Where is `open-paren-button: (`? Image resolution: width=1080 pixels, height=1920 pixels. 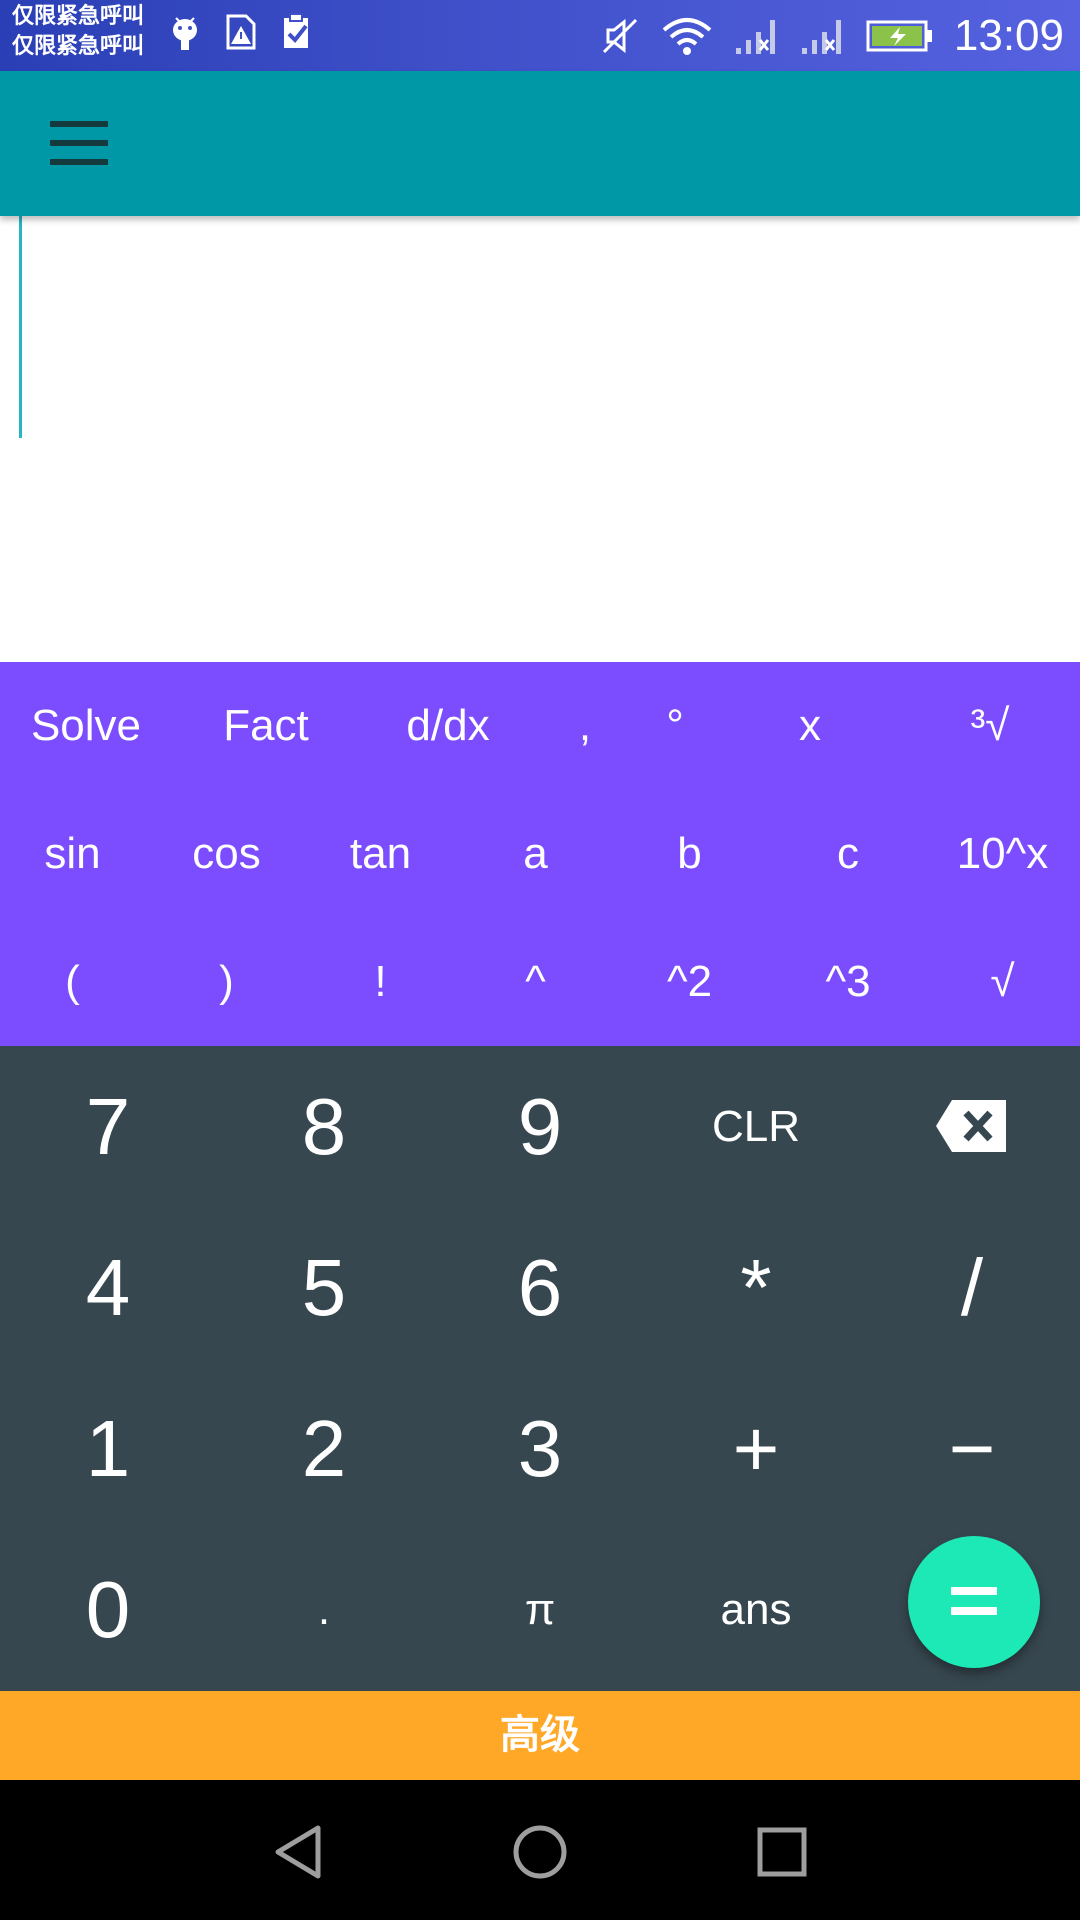 open-paren-button: ( is located at coordinates (72, 982).